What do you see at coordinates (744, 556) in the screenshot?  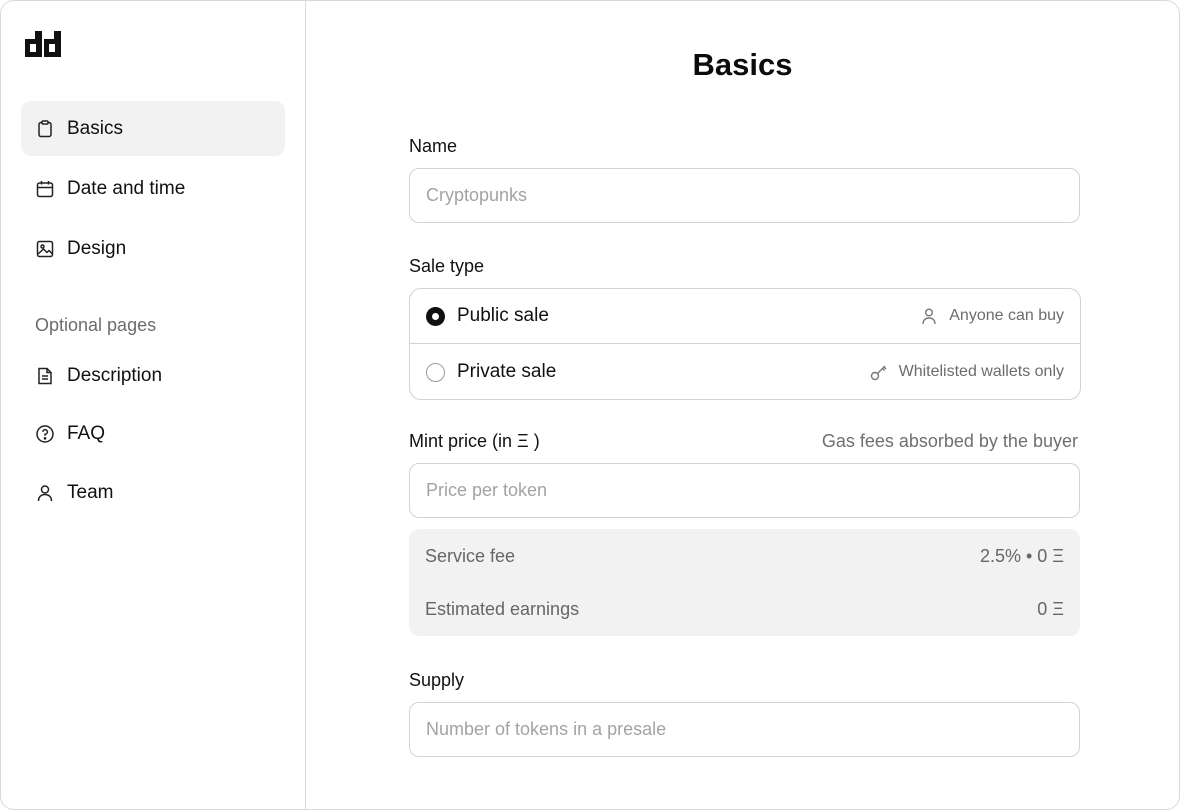 I see `service-fee-row: Service fee 2.5% • 0 Ξ` at bounding box center [744, 556].